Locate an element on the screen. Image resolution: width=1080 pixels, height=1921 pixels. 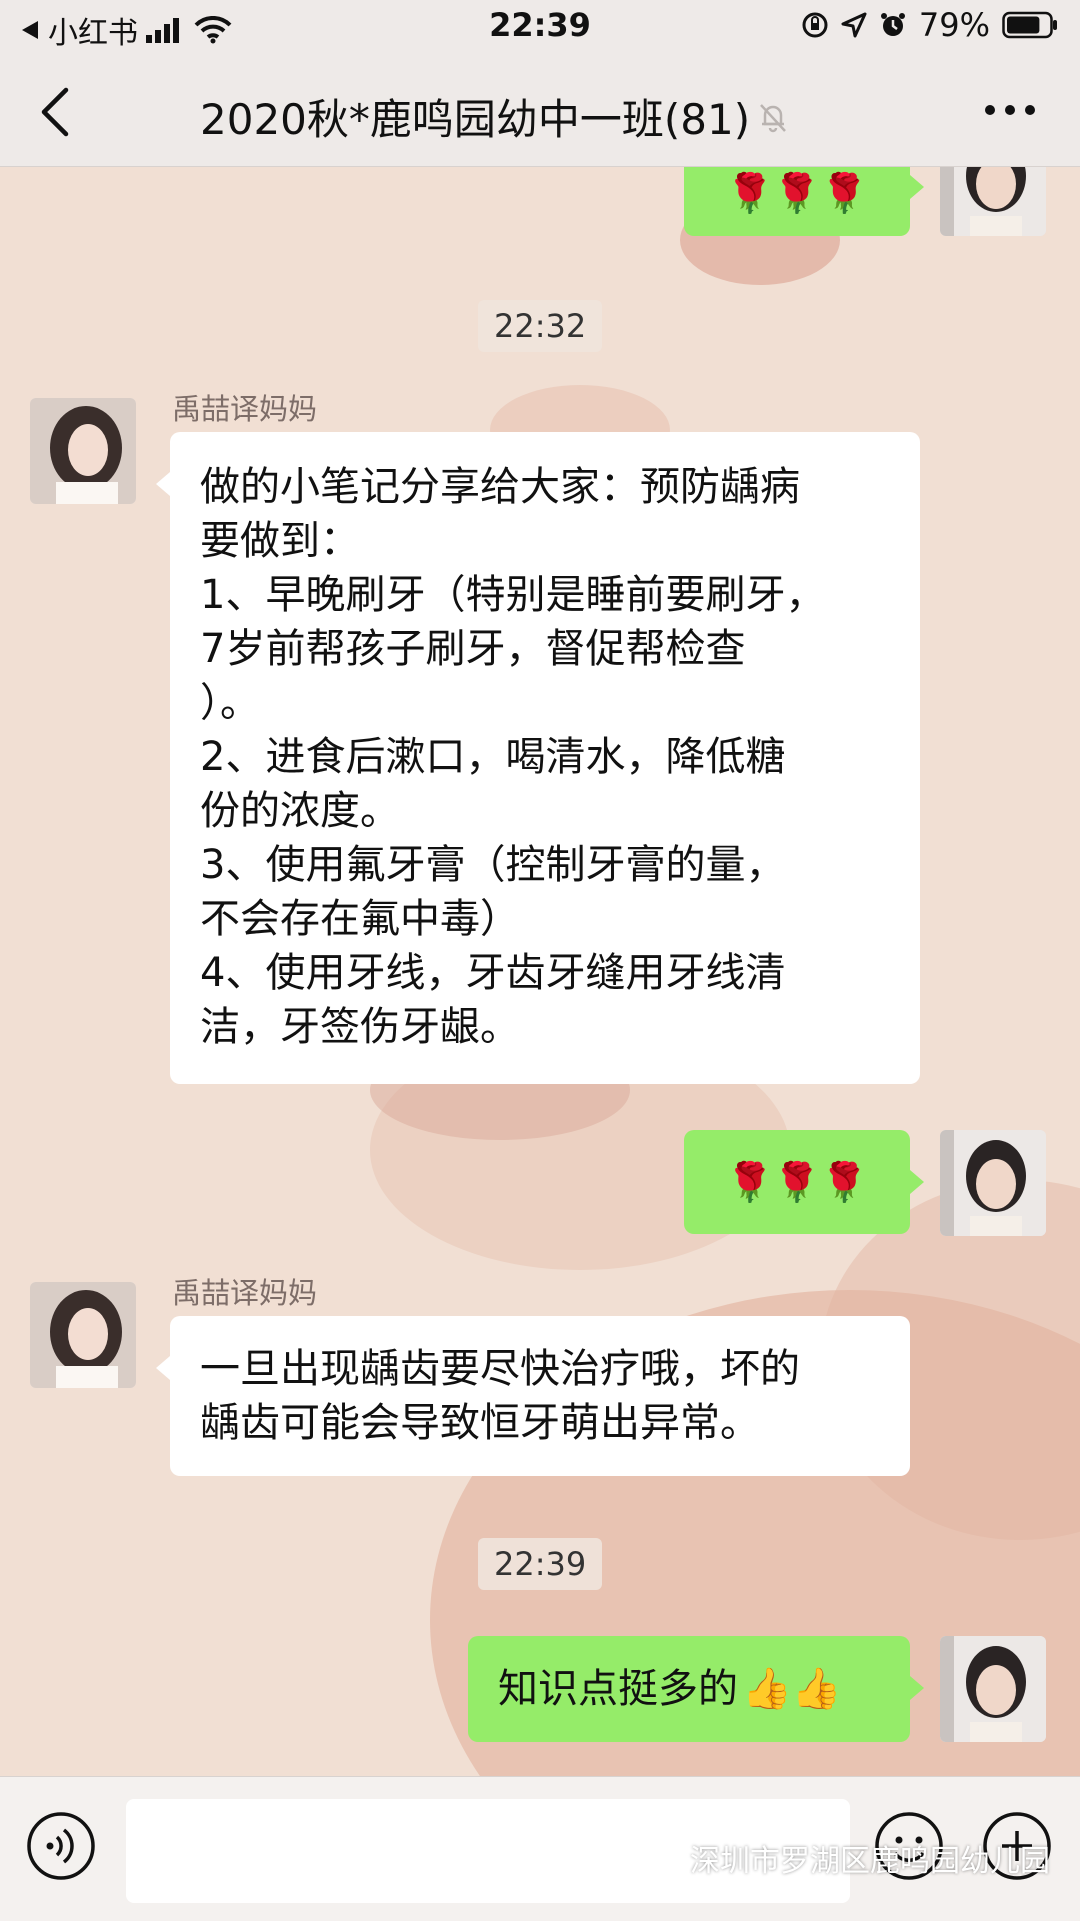
message-line: 1、早晚刷牙（特别是睡前要刷牙， is located at coordinates (513, 595).